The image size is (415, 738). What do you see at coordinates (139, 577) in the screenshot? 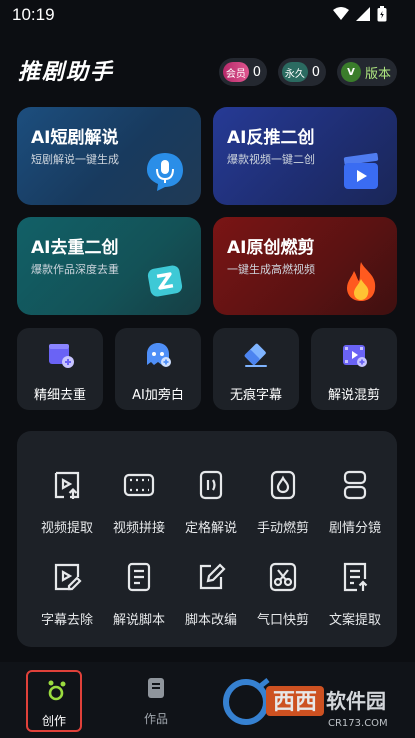
I see `script-doc-icon` at bounding box center [139, 577].